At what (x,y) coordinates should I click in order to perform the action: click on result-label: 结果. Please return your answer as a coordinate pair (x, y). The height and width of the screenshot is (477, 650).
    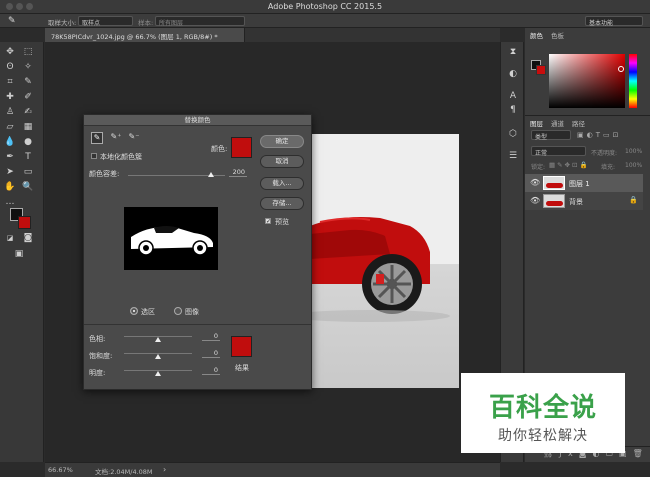
    Looking at the image, I should click on (242, 368).